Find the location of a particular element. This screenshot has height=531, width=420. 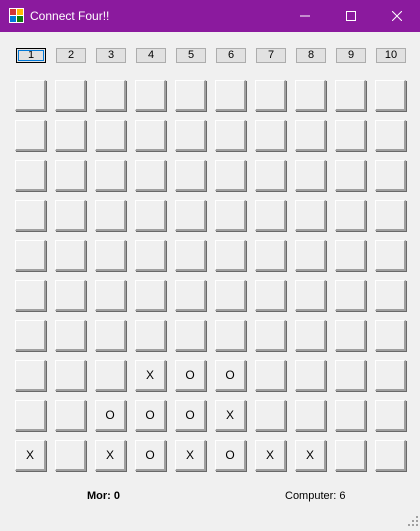

close-button is located at coordinates (397, 16).